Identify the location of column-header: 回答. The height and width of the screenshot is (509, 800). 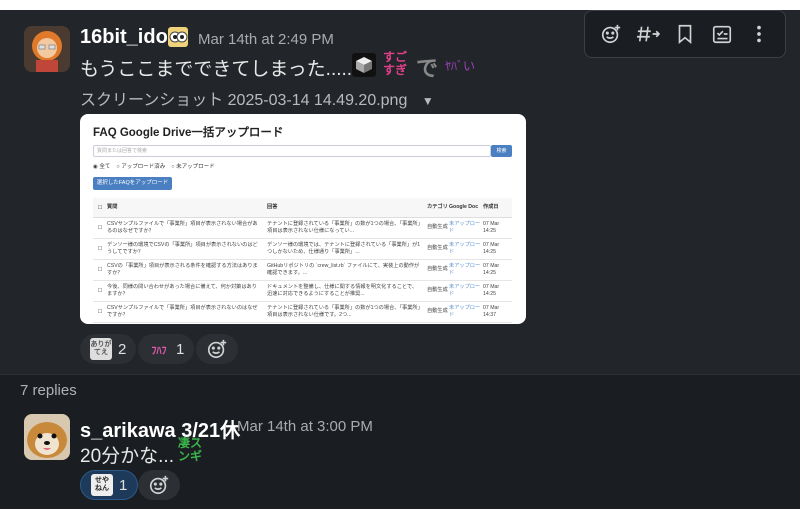
(272, 206).